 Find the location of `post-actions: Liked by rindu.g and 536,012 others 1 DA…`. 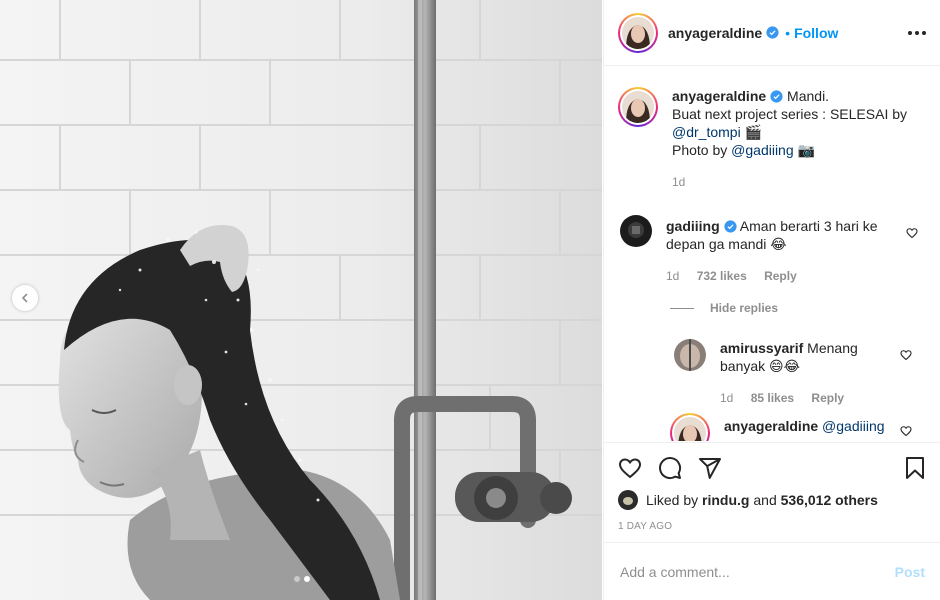

post-actions: Liked by rindu.g and 536,012 others 1 DA… is located at coordinates (772, 487).